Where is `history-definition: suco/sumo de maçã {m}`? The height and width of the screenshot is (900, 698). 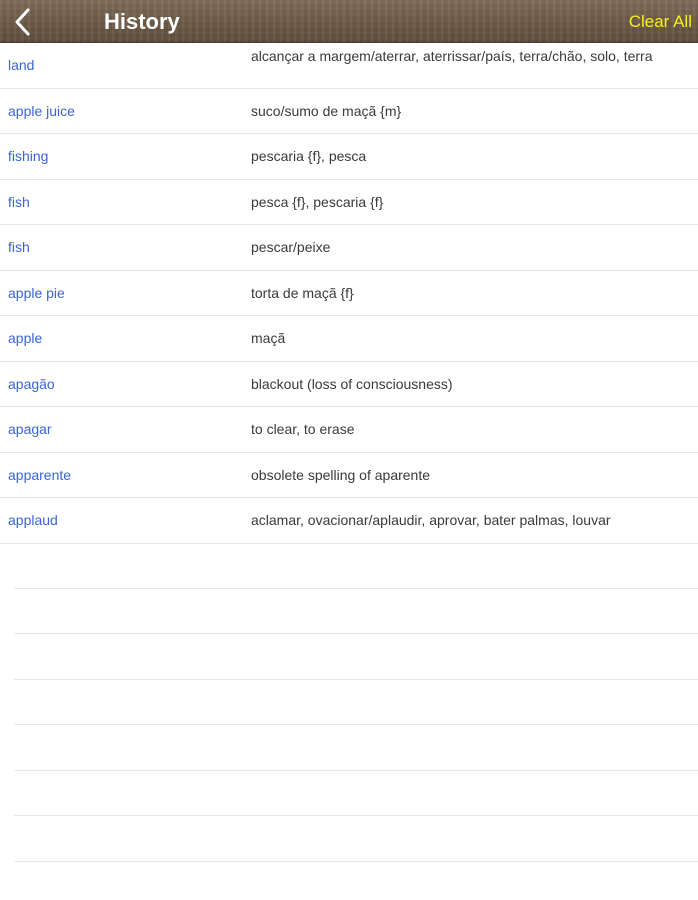 history-definition: suco/sumo de maçã {m} is located at coordinates (326, 110).